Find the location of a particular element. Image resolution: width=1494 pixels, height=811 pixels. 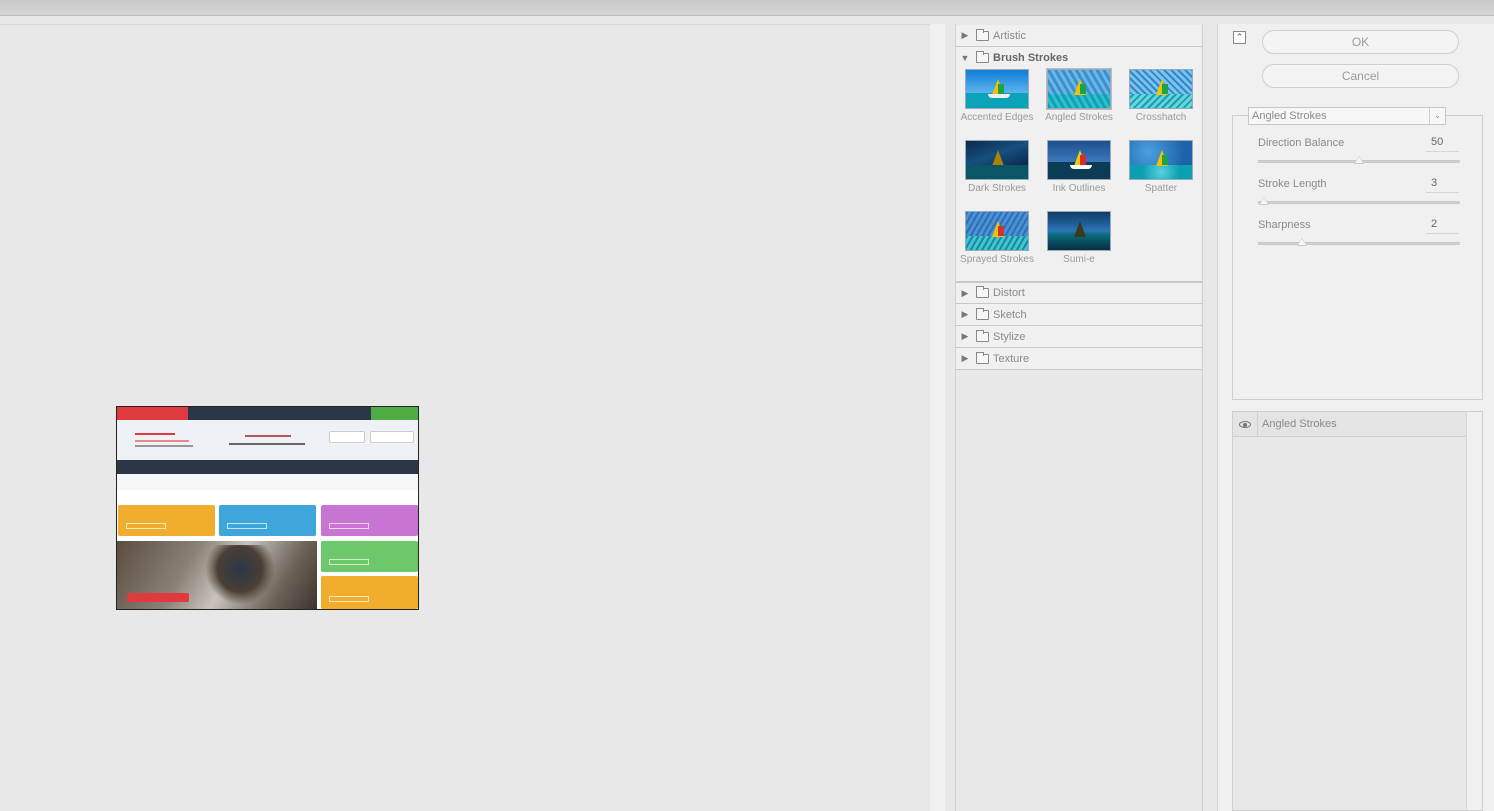

filter-thumb-accented-edges: Accented Edges is located at coordinates (997, 102).